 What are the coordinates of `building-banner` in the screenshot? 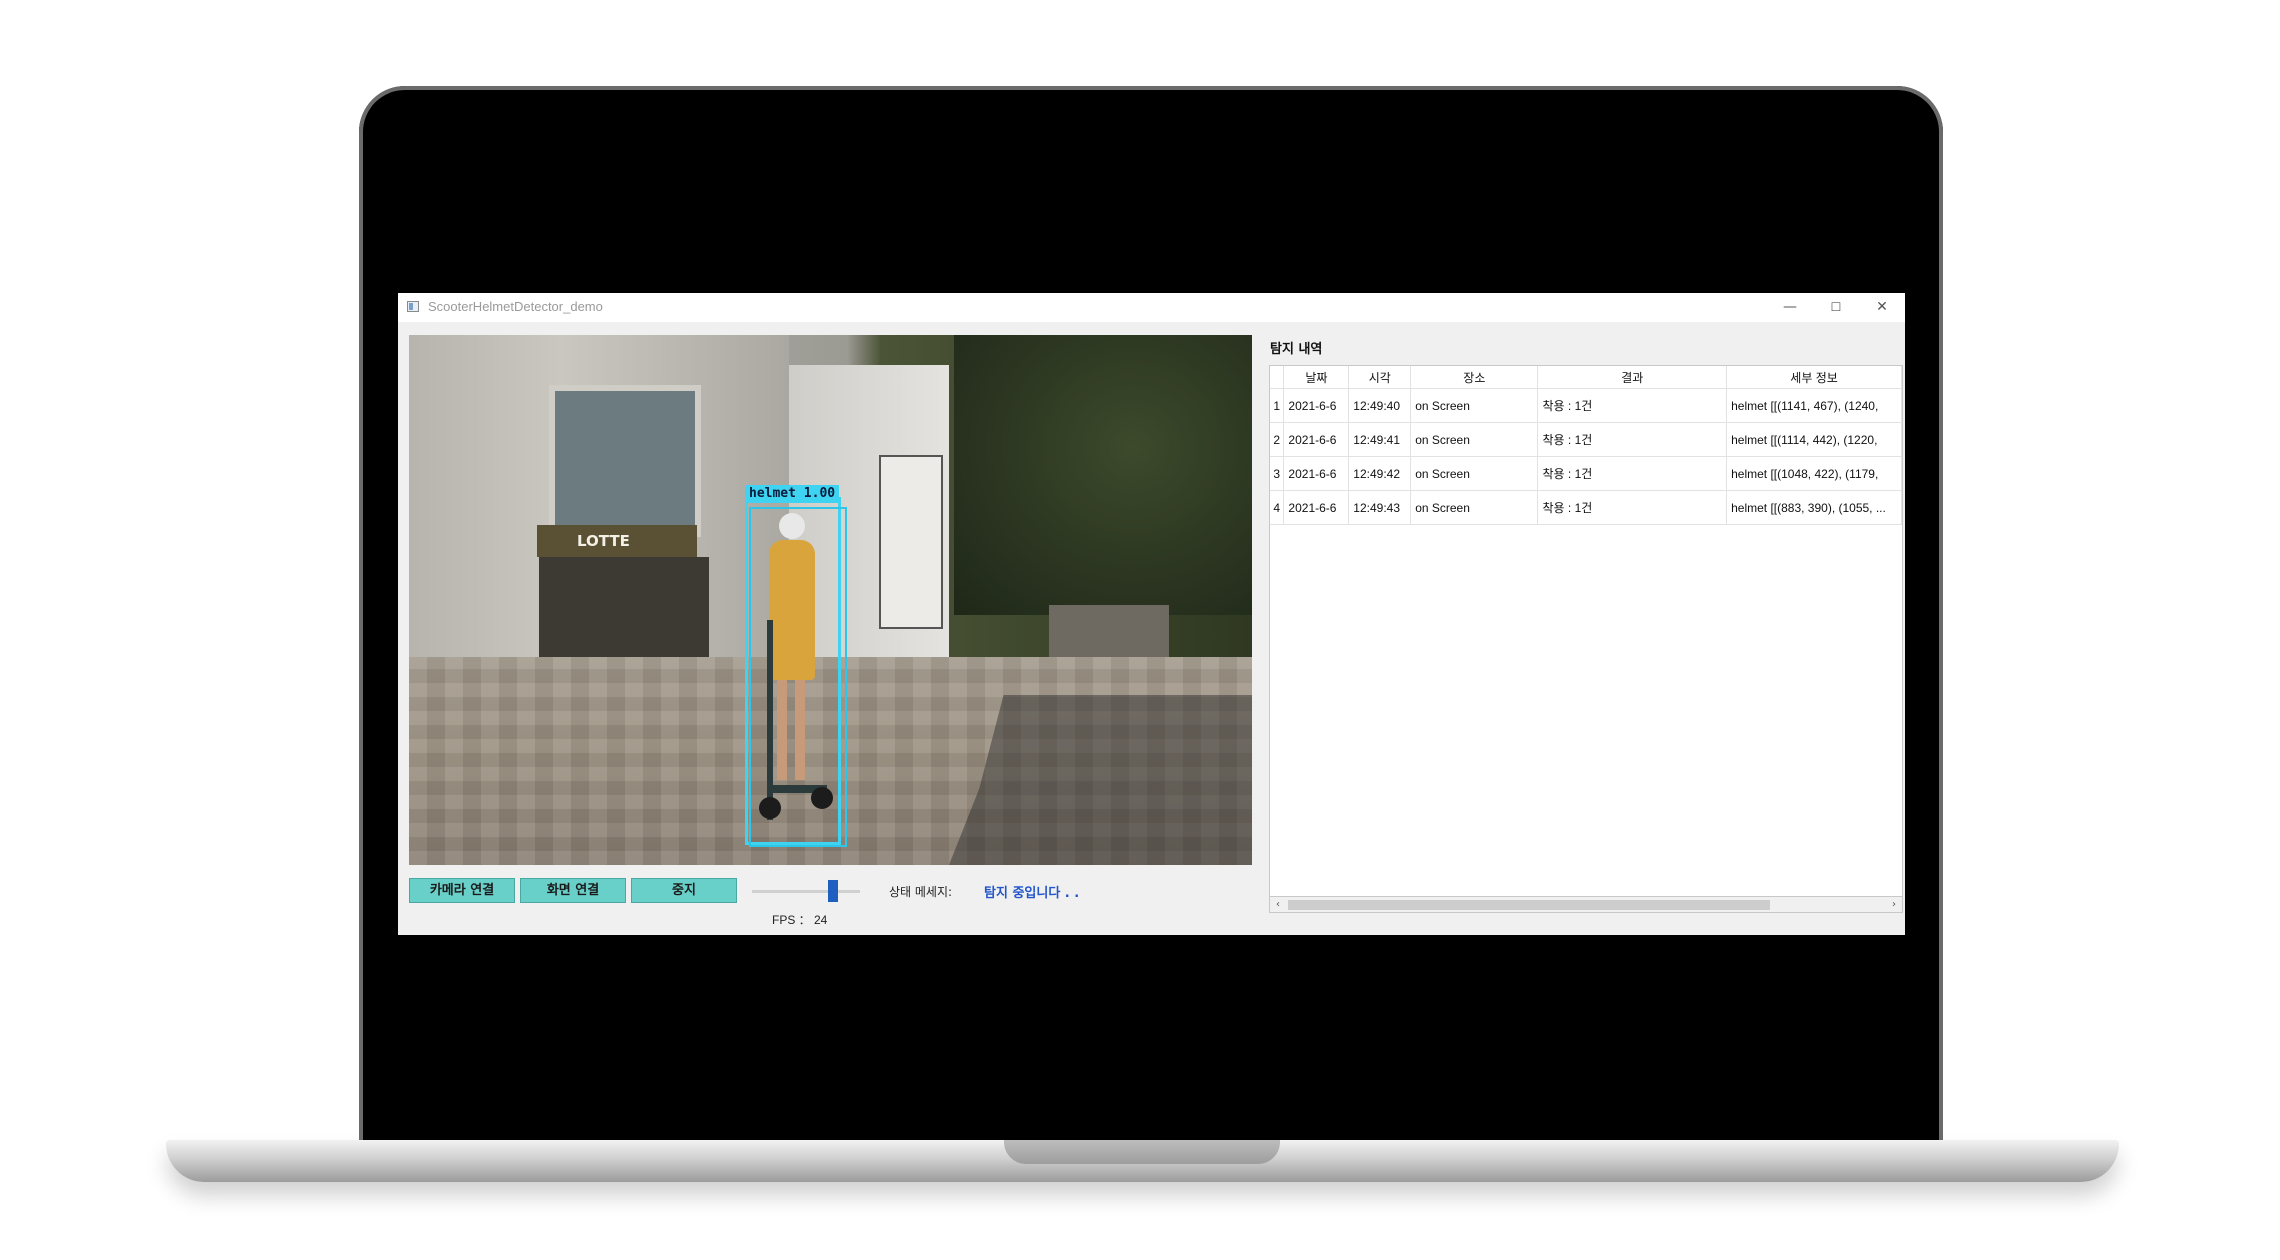 It's located at (911, 542).